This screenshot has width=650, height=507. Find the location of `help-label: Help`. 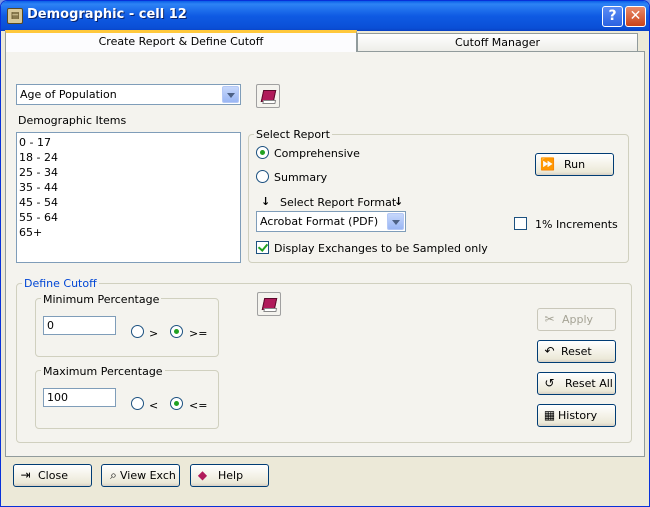

help-label: Help is located at coordinates (231, 475).